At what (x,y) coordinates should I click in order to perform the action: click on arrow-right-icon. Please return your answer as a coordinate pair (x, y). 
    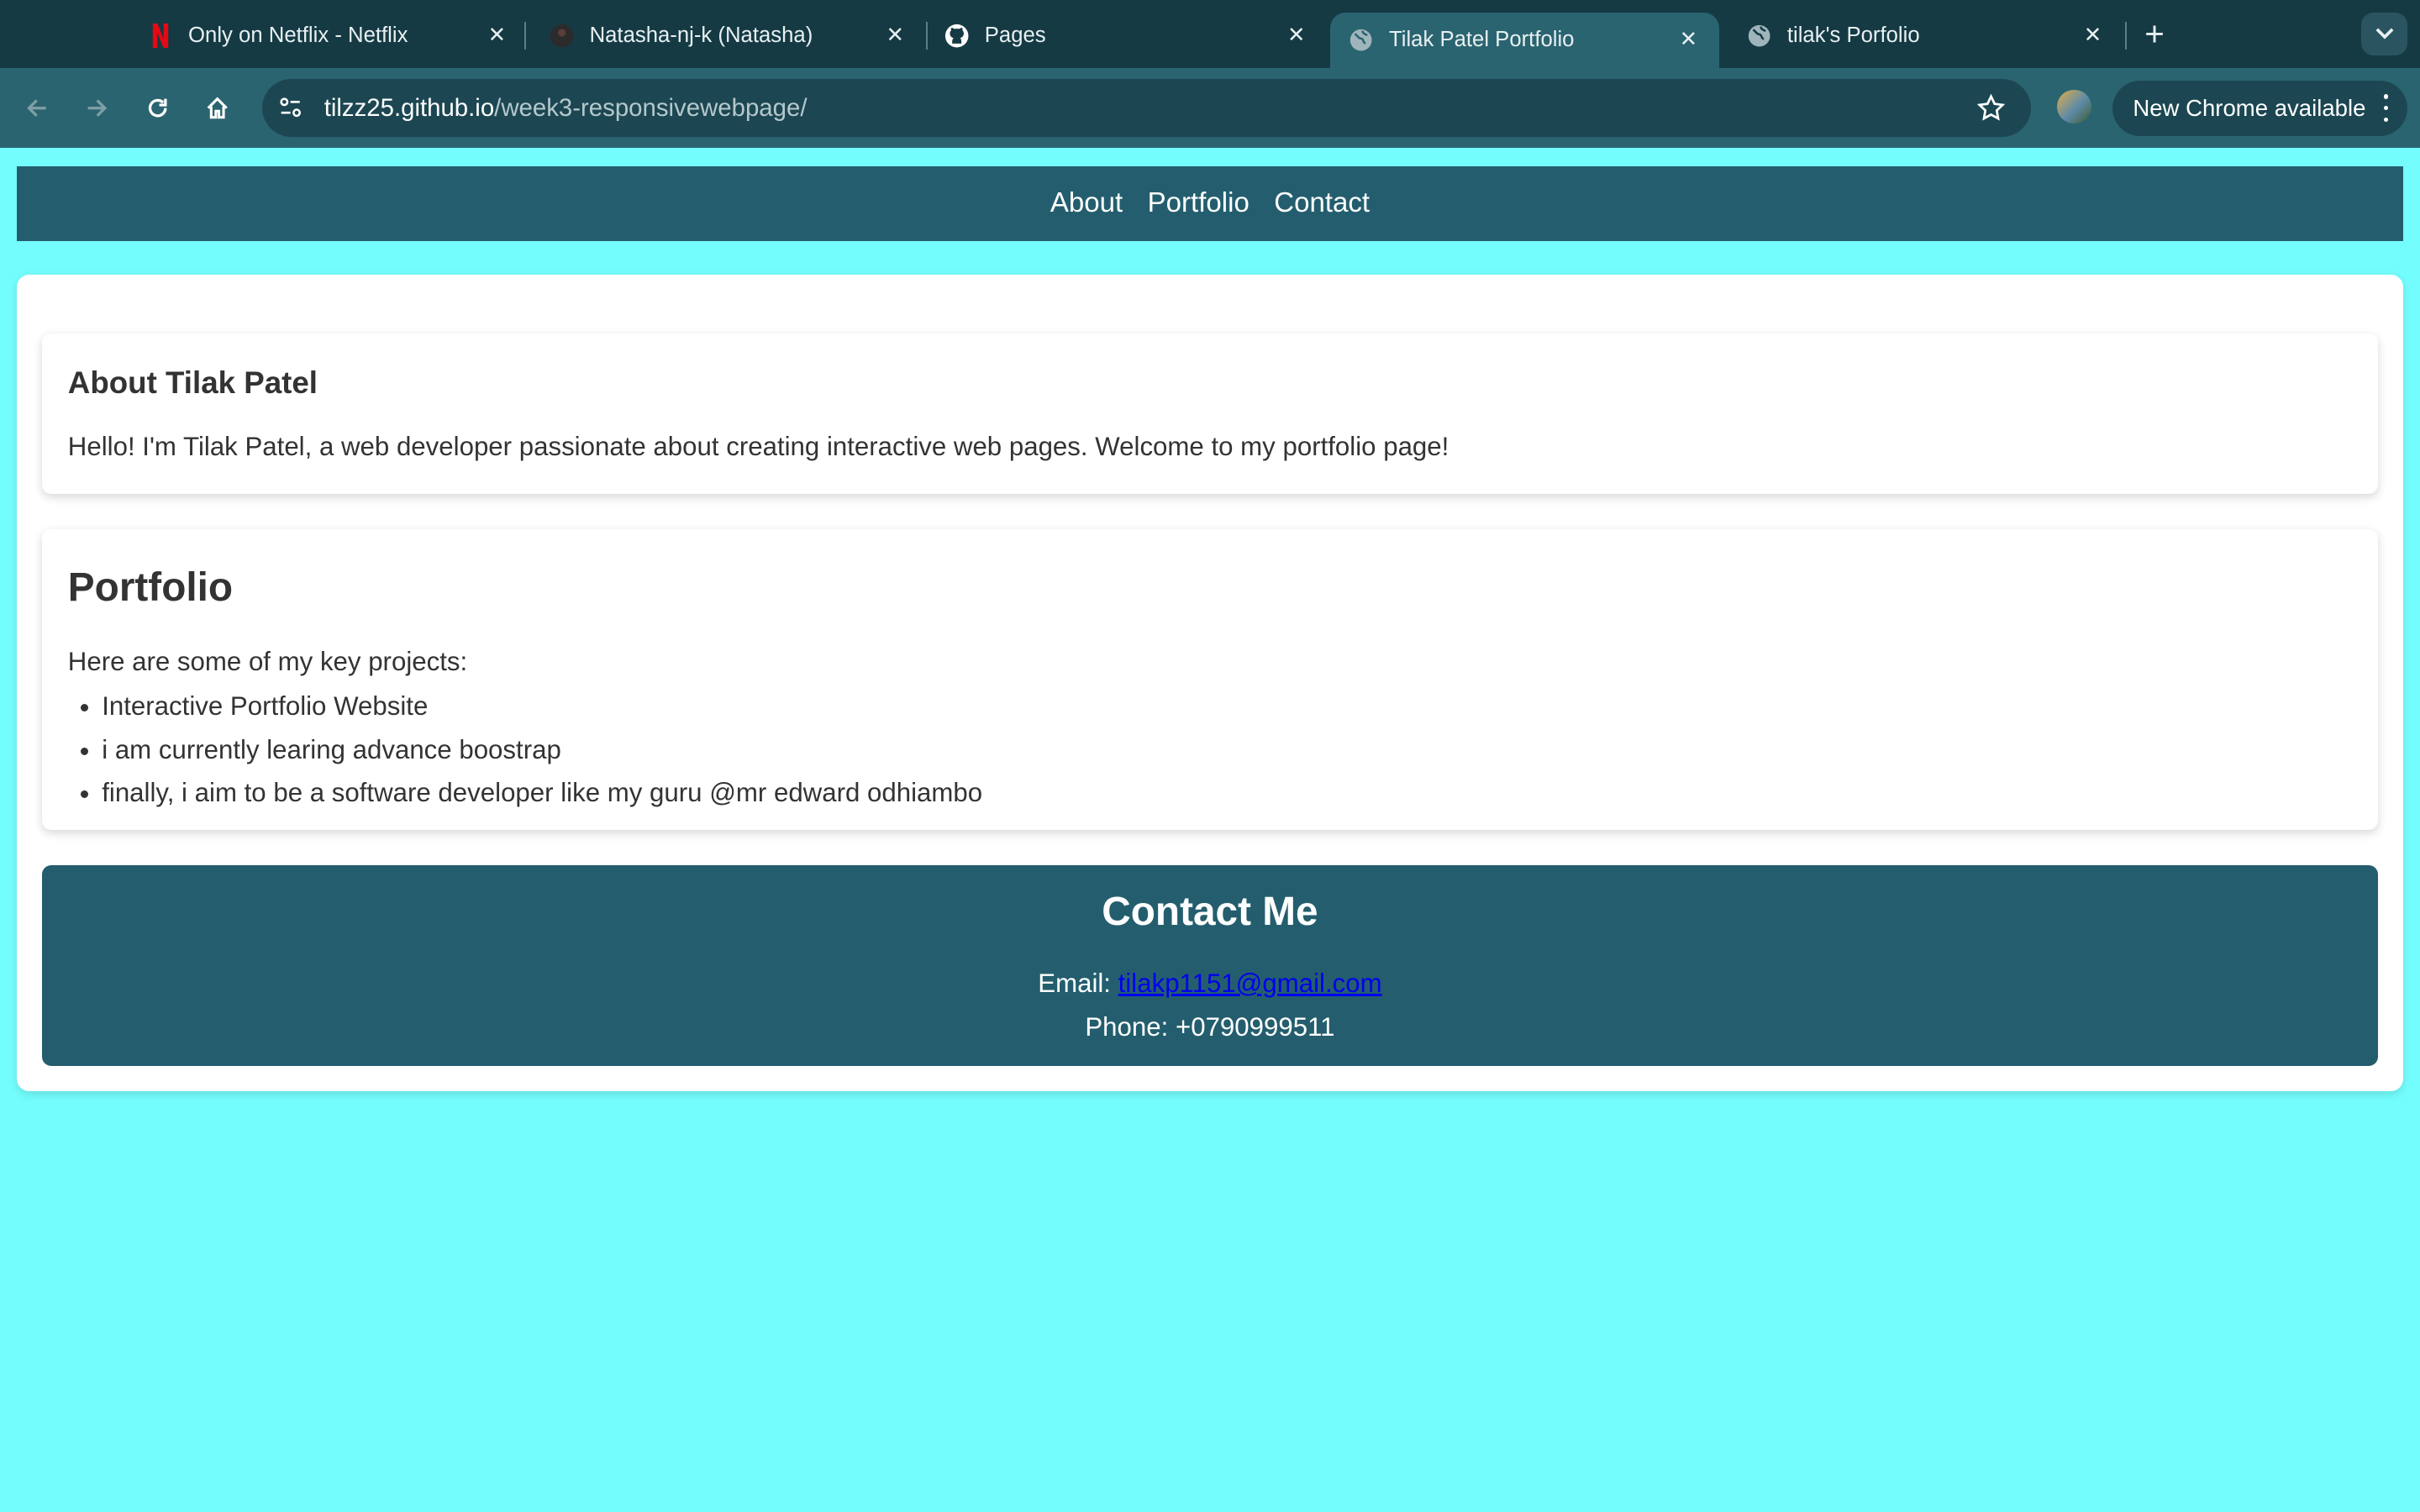
    Looking at the image, I should click on (97, 108).